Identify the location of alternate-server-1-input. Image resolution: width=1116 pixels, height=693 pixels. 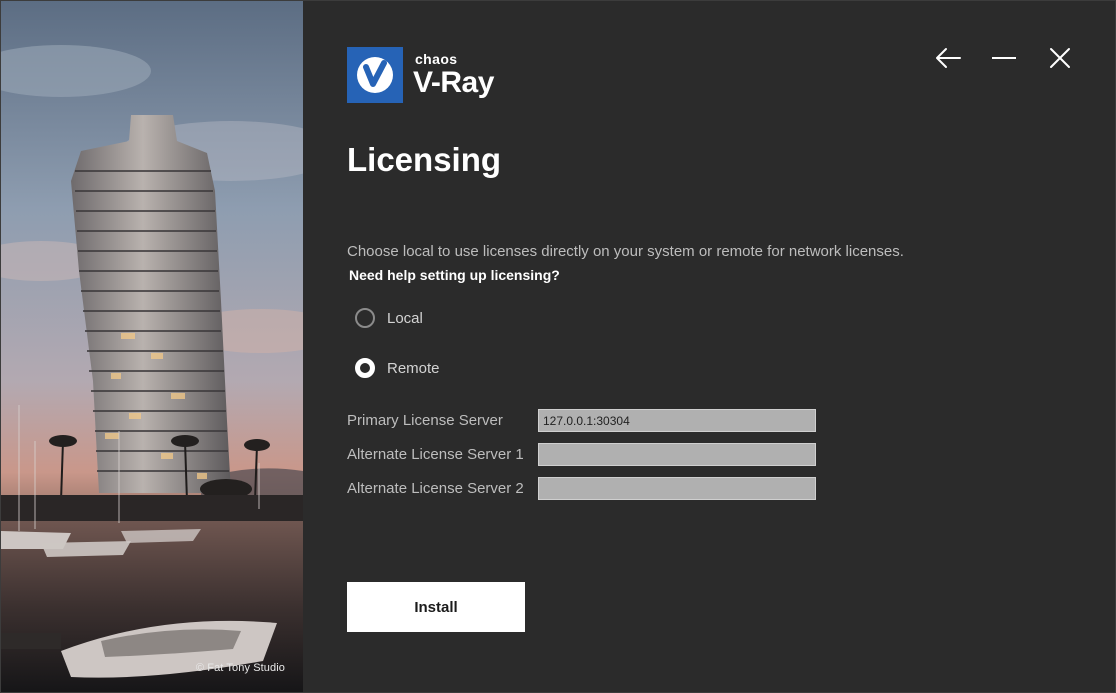
(677, 454).